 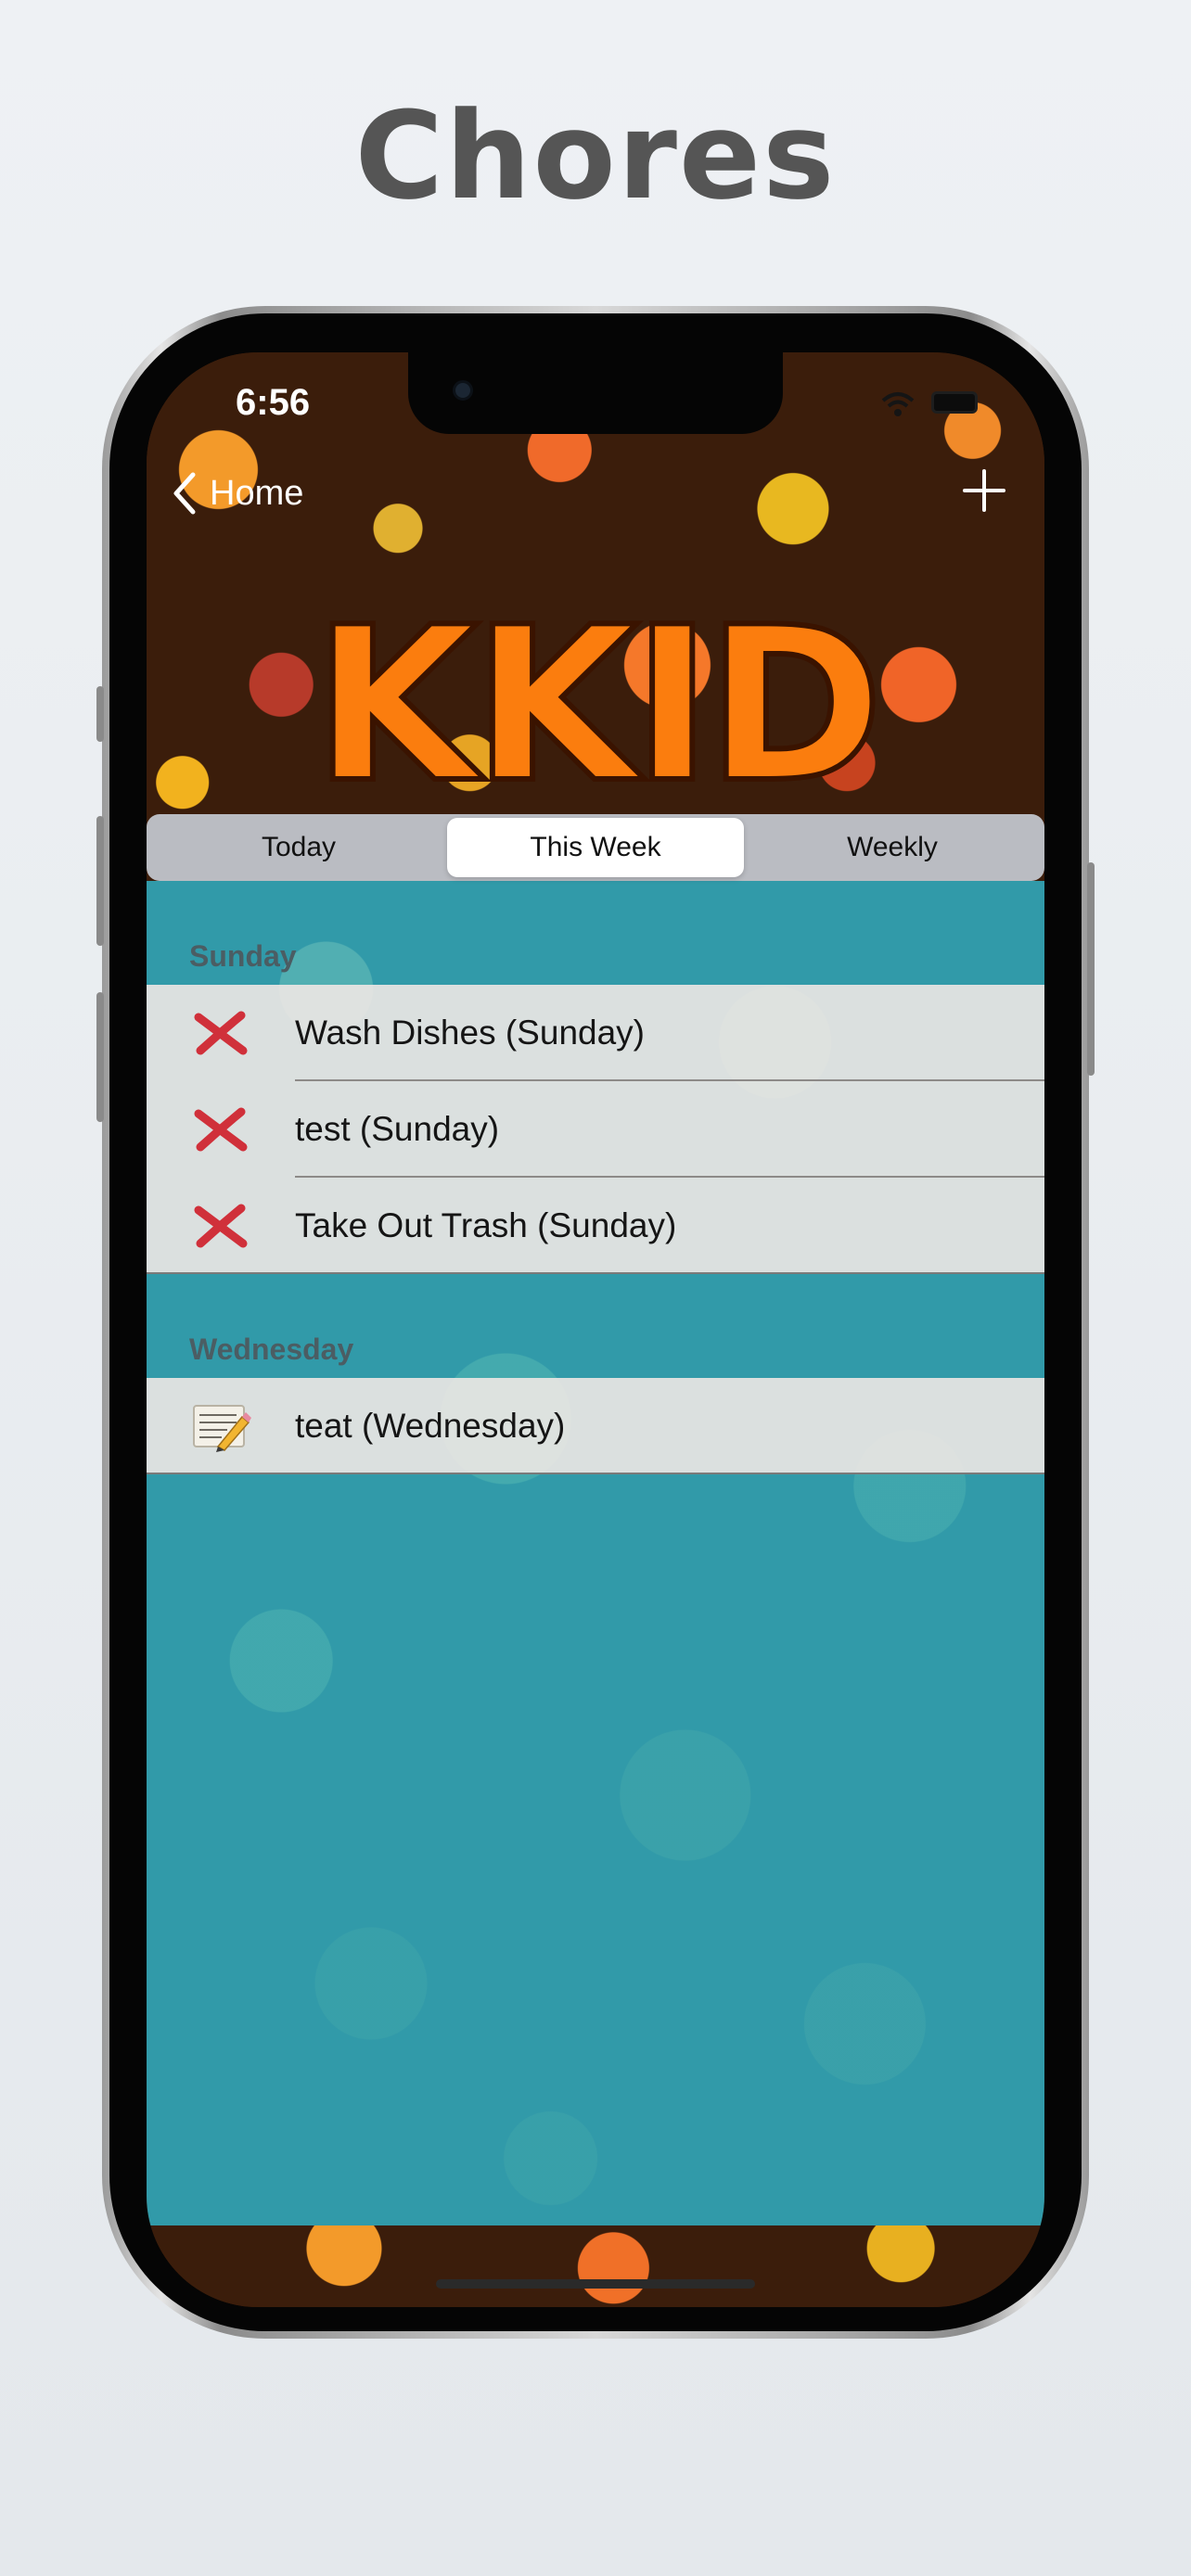 I want to click on section-header-sunday: Sunday, so click(x=243, y=956).